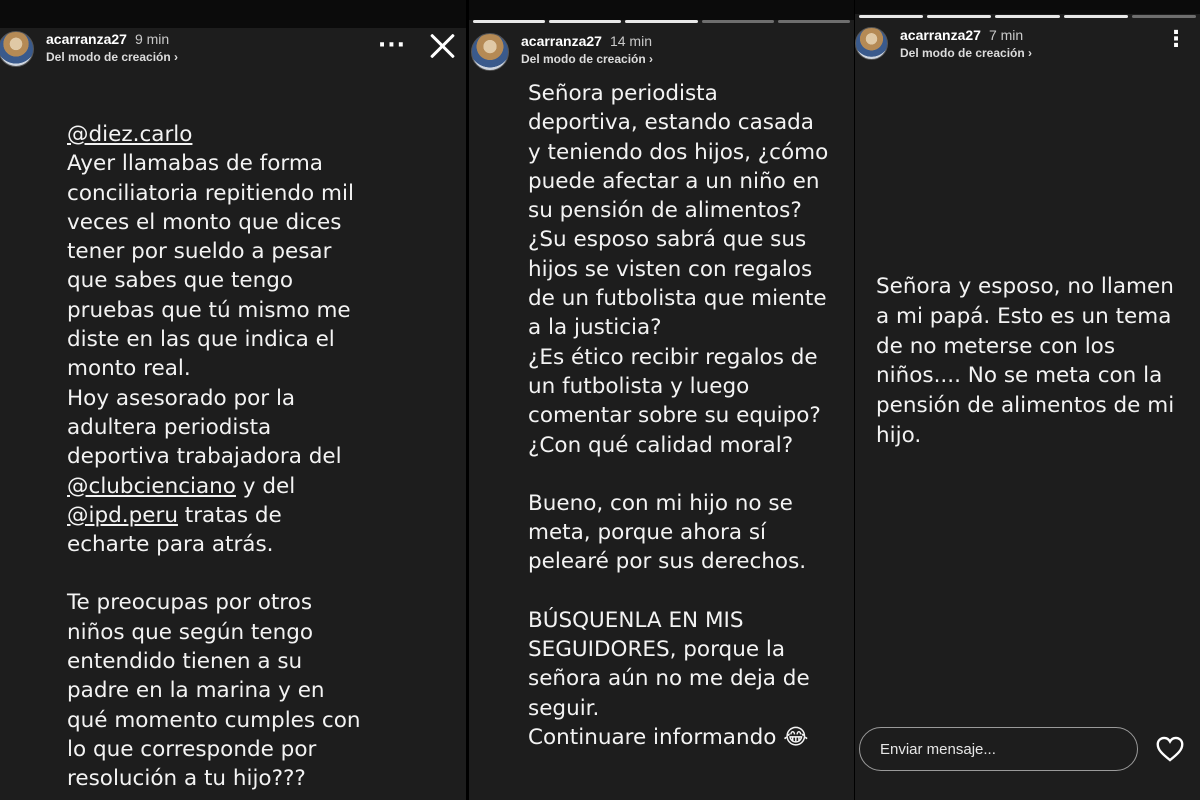  I want to click on text-fragment: y del, so click(265, 486).